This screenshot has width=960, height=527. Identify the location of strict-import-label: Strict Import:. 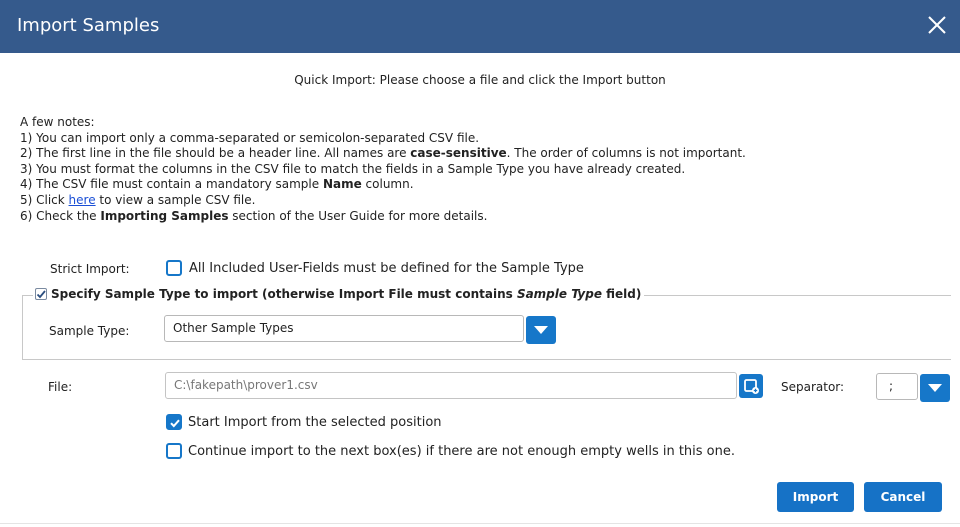
(90, 269).